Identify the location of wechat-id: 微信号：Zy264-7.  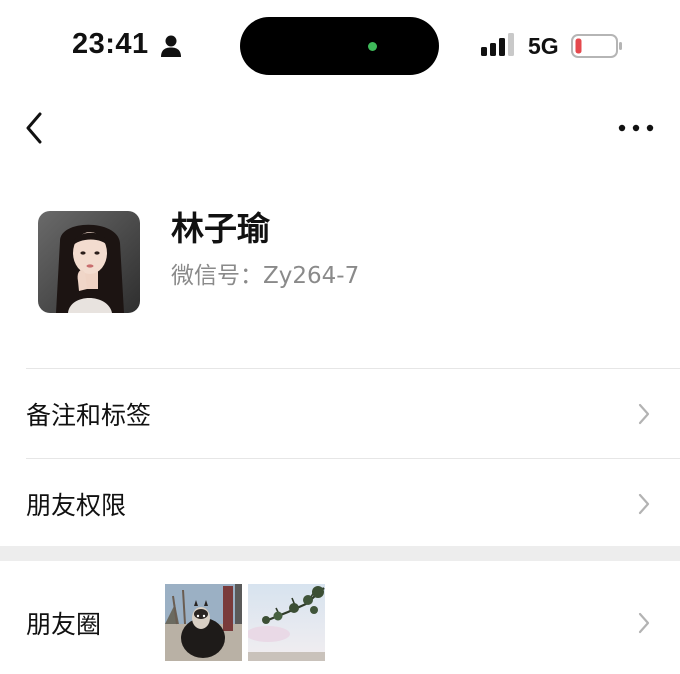
(265, 276).